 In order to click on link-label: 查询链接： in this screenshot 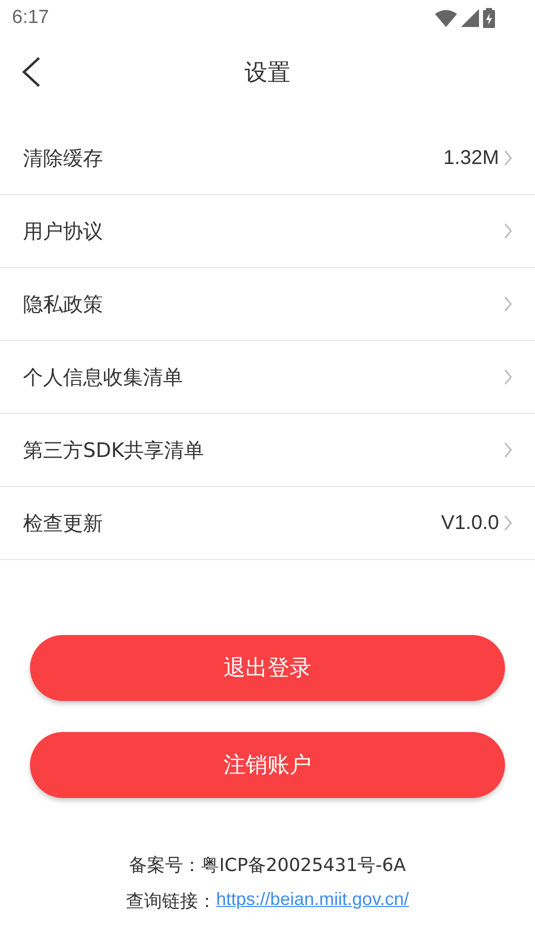, I will do `click(171, 901)`.